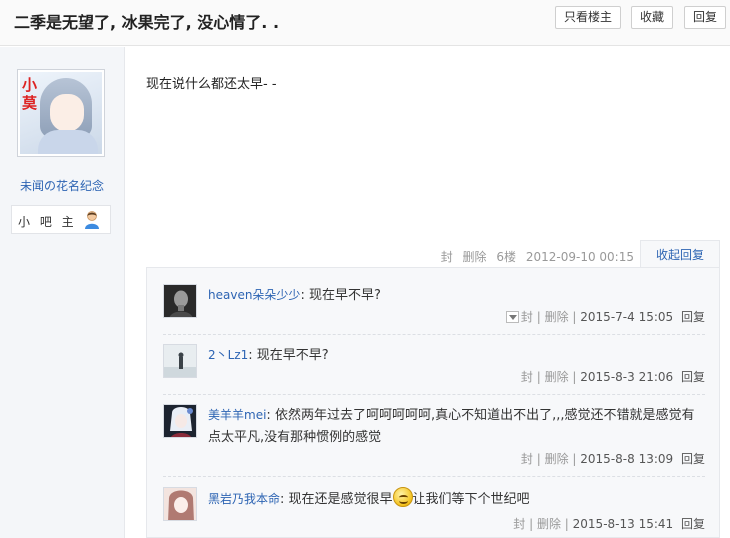  What do you see at coordinates (623, 524) in the screenshot?
I see `reply-time: 2015-8-13 15:41` at bounding box center [623, 524].